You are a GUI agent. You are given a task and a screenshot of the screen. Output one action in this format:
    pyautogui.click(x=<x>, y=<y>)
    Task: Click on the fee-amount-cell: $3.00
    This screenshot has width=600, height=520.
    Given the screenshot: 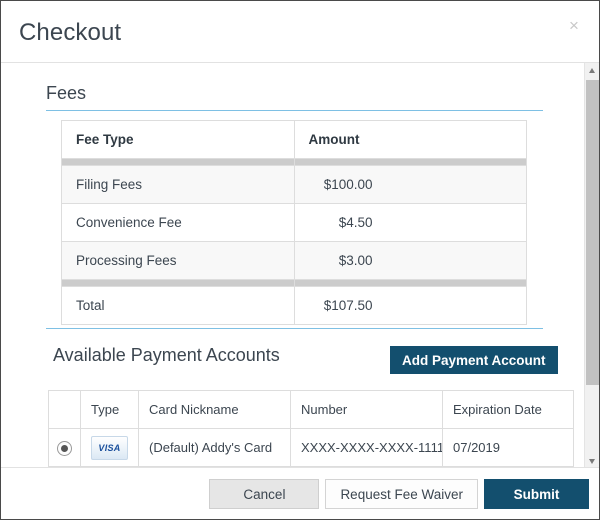 What is the action you would take?
    pyautogui.click(x=410, y=260)
    